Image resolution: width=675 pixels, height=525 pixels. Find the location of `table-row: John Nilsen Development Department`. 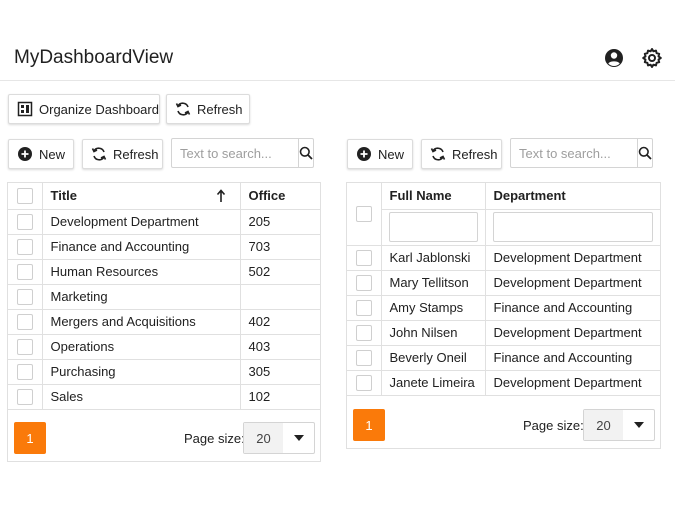

table-row: John Nilsen Development Department is located at coordinates (503, 333).